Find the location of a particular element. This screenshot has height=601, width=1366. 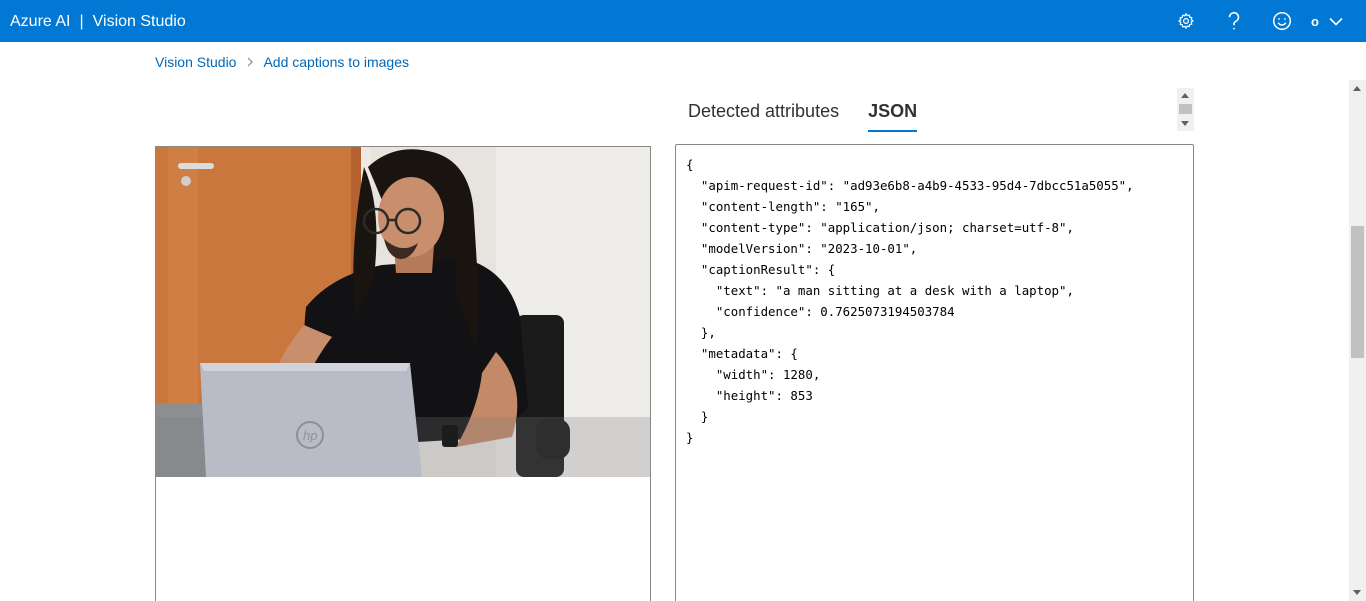

json-line: "modelVersion": "2023-10-01", is located at coordinates (802, 248).